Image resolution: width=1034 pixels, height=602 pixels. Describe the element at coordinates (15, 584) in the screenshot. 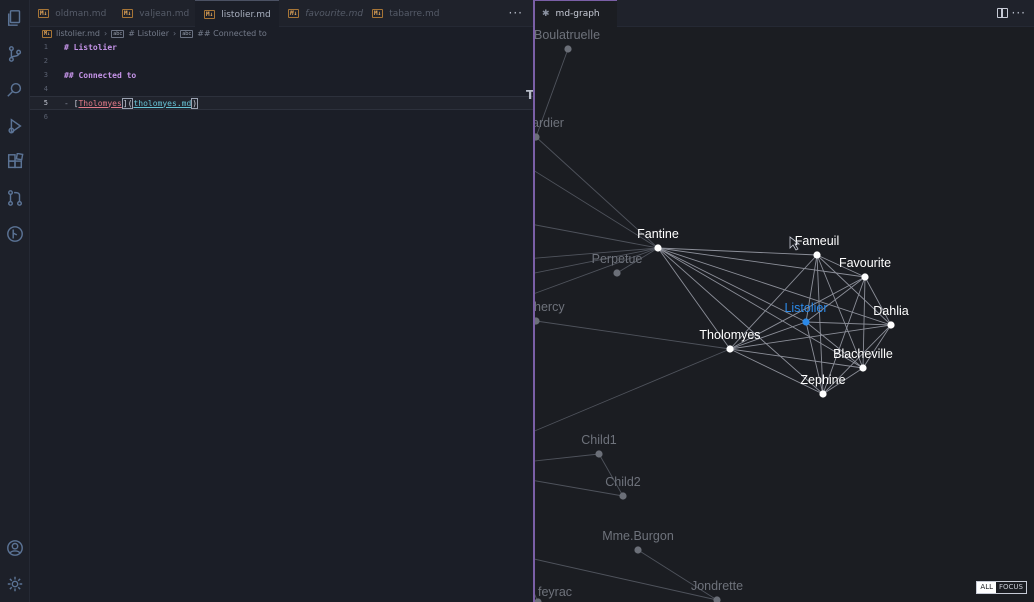

I see `settings-gear-icon` at that location.